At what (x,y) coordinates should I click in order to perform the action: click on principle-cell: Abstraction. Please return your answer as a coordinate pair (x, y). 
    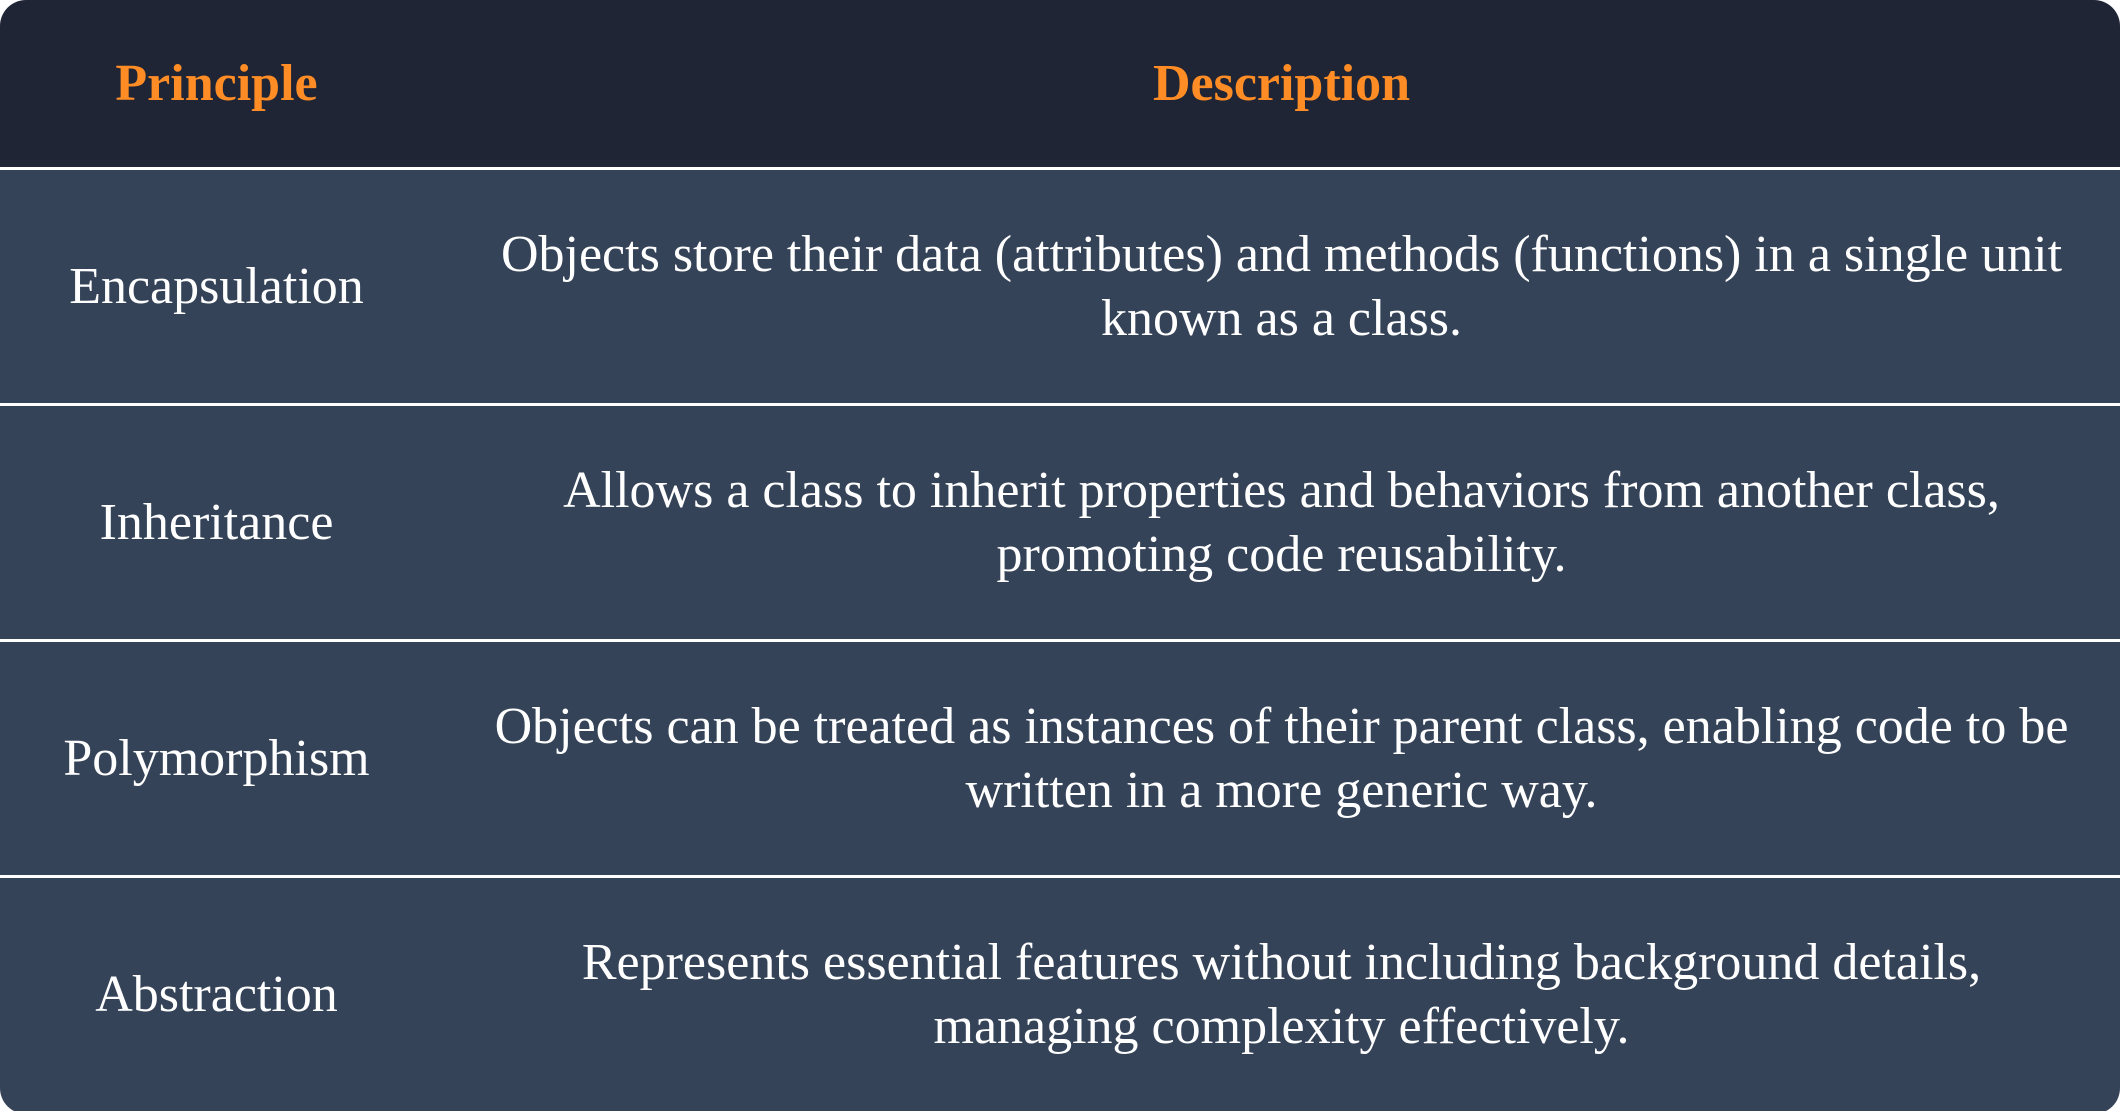
    Looking at the image, I should click on (216, 994).